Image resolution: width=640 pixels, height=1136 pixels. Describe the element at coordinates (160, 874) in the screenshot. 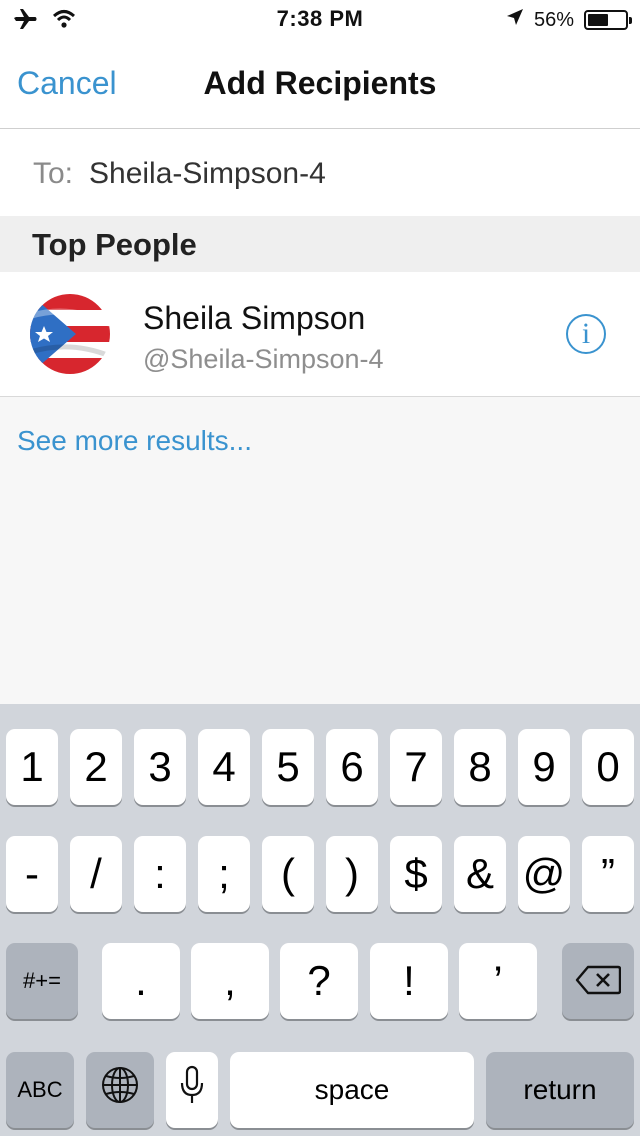

I see `key-colon: :` at that location.